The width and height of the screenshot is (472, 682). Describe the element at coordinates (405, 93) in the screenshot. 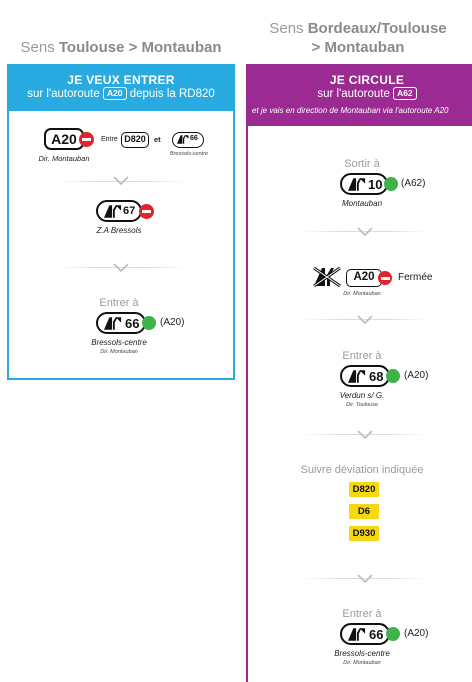

I see `motorway-tag: A62` at that location.